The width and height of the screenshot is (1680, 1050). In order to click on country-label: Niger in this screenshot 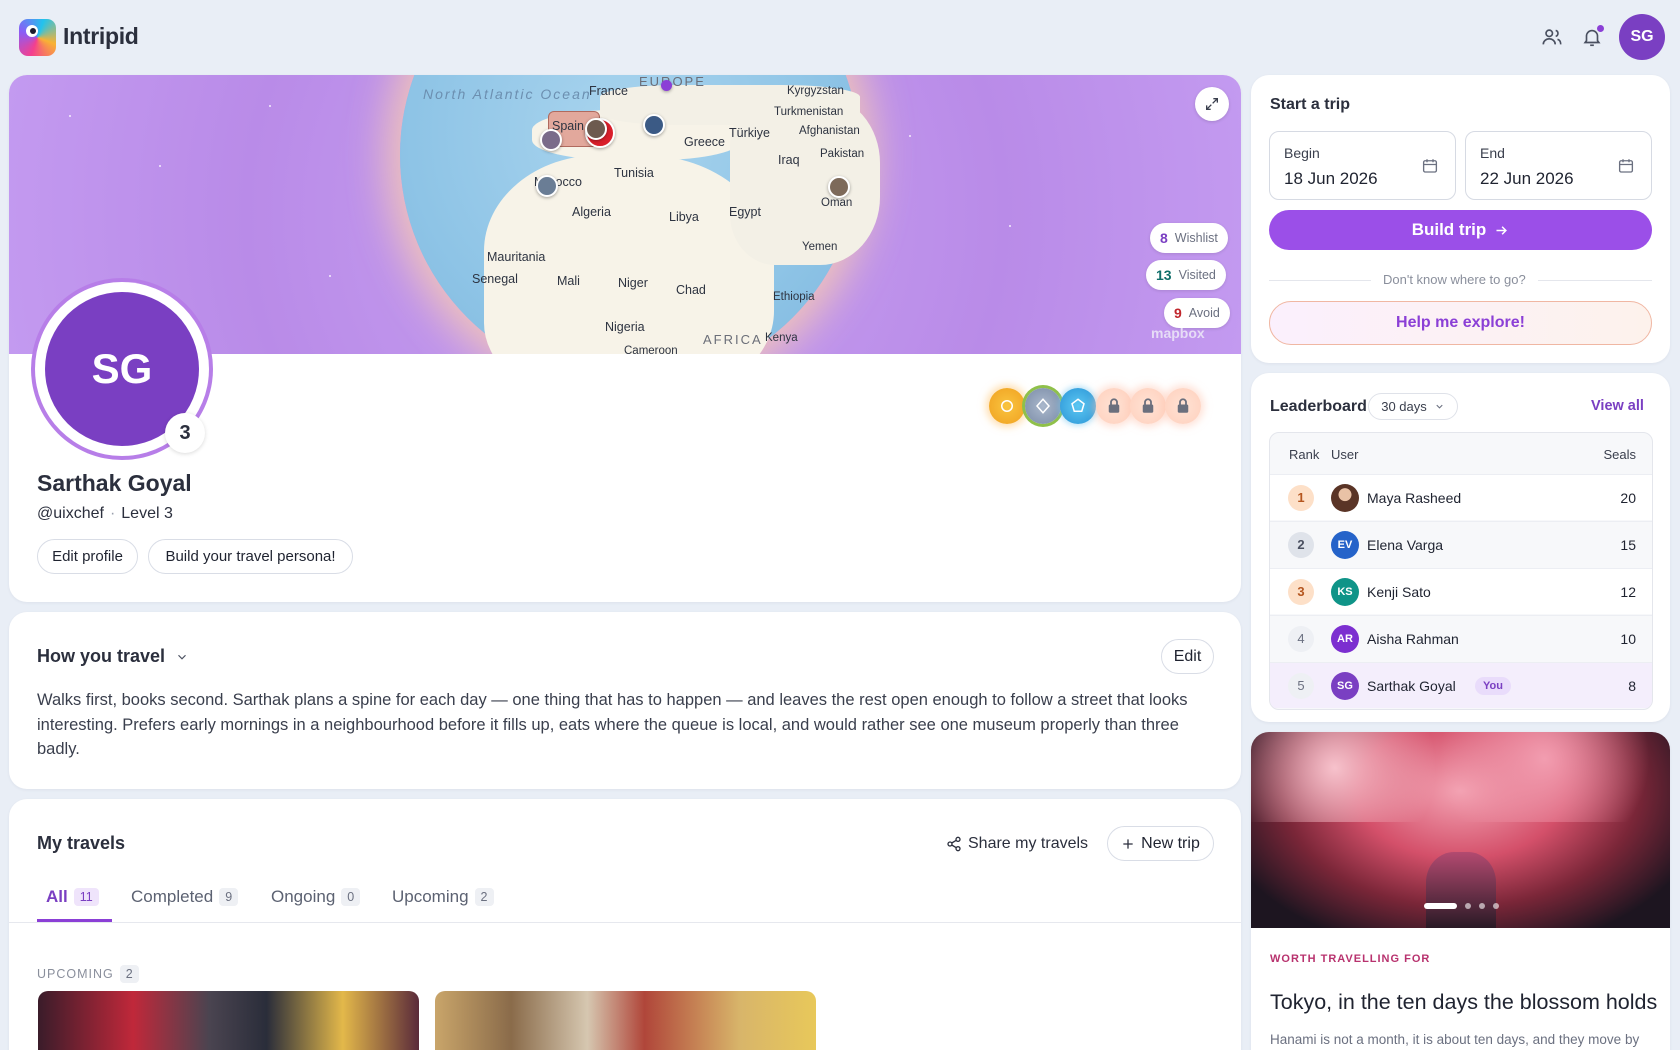, I will do `click(633, 283)`.